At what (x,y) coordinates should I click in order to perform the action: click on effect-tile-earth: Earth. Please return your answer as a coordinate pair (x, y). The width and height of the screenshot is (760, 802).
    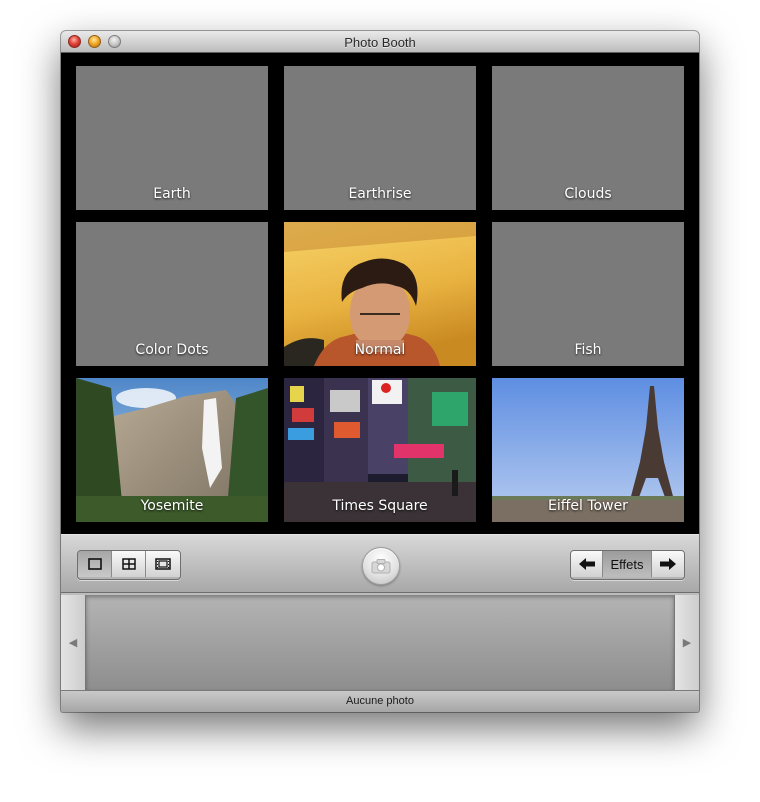
    Looking at the image, I should click on (172, 138).